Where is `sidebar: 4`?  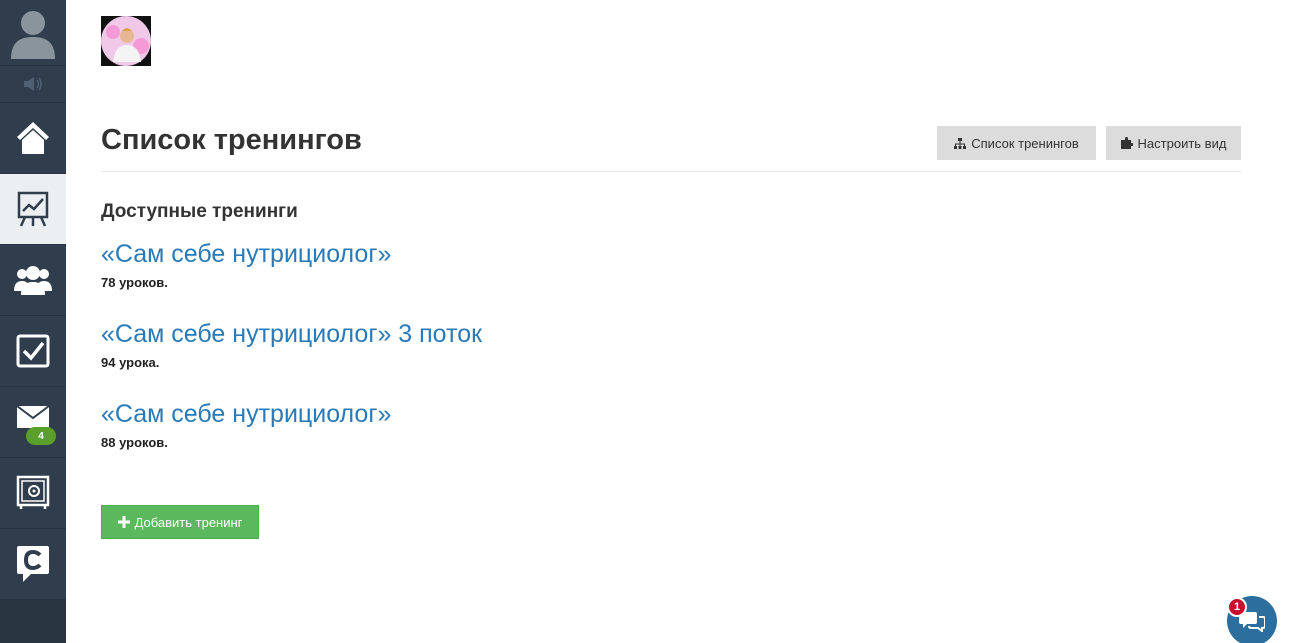
sidebar: 4 is located at coordinates (33, 321).